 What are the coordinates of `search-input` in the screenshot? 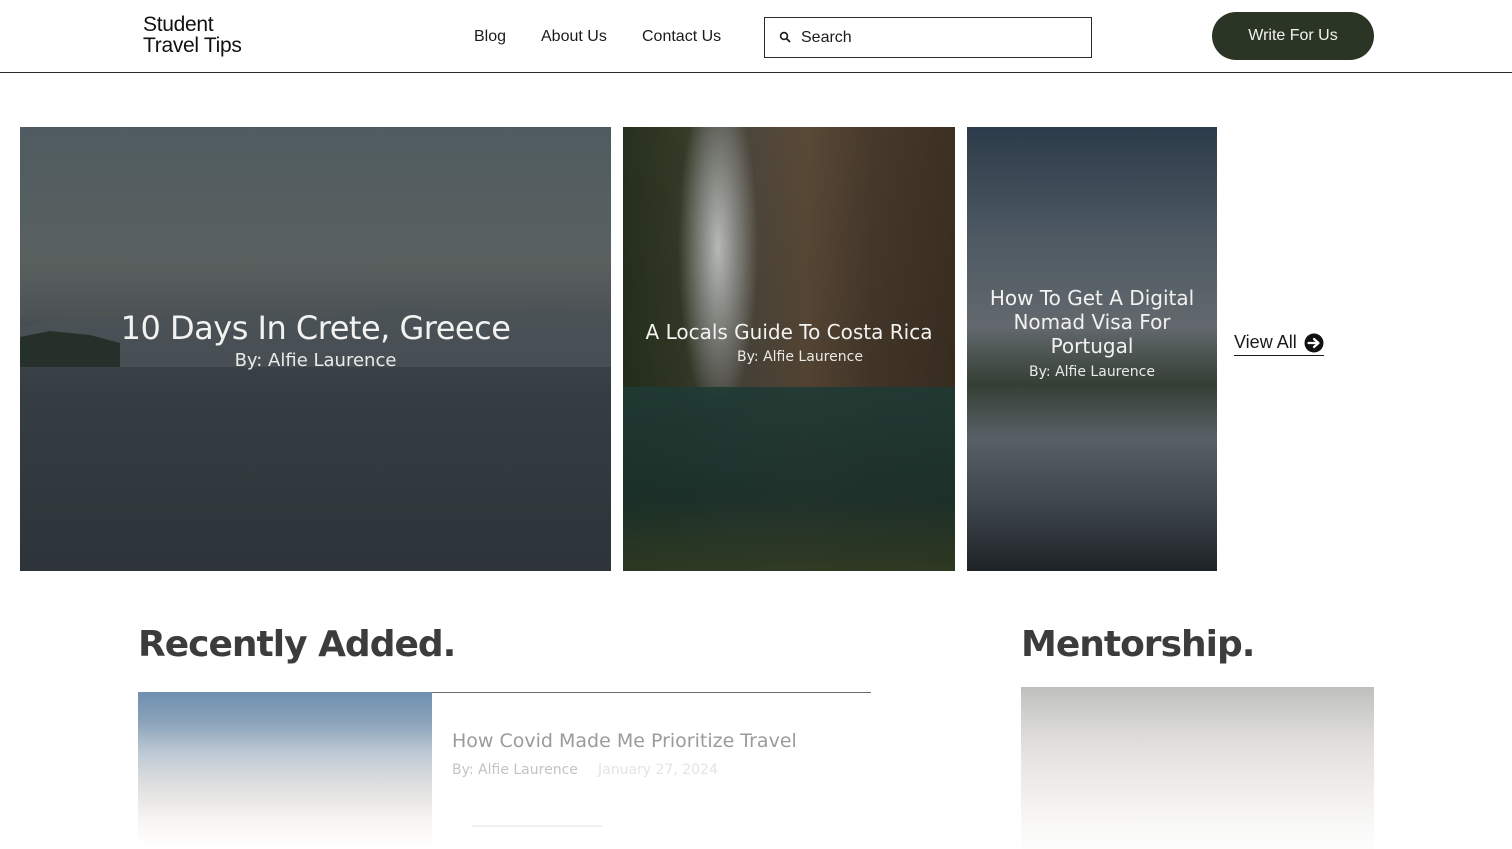 It's located at (941, 38).